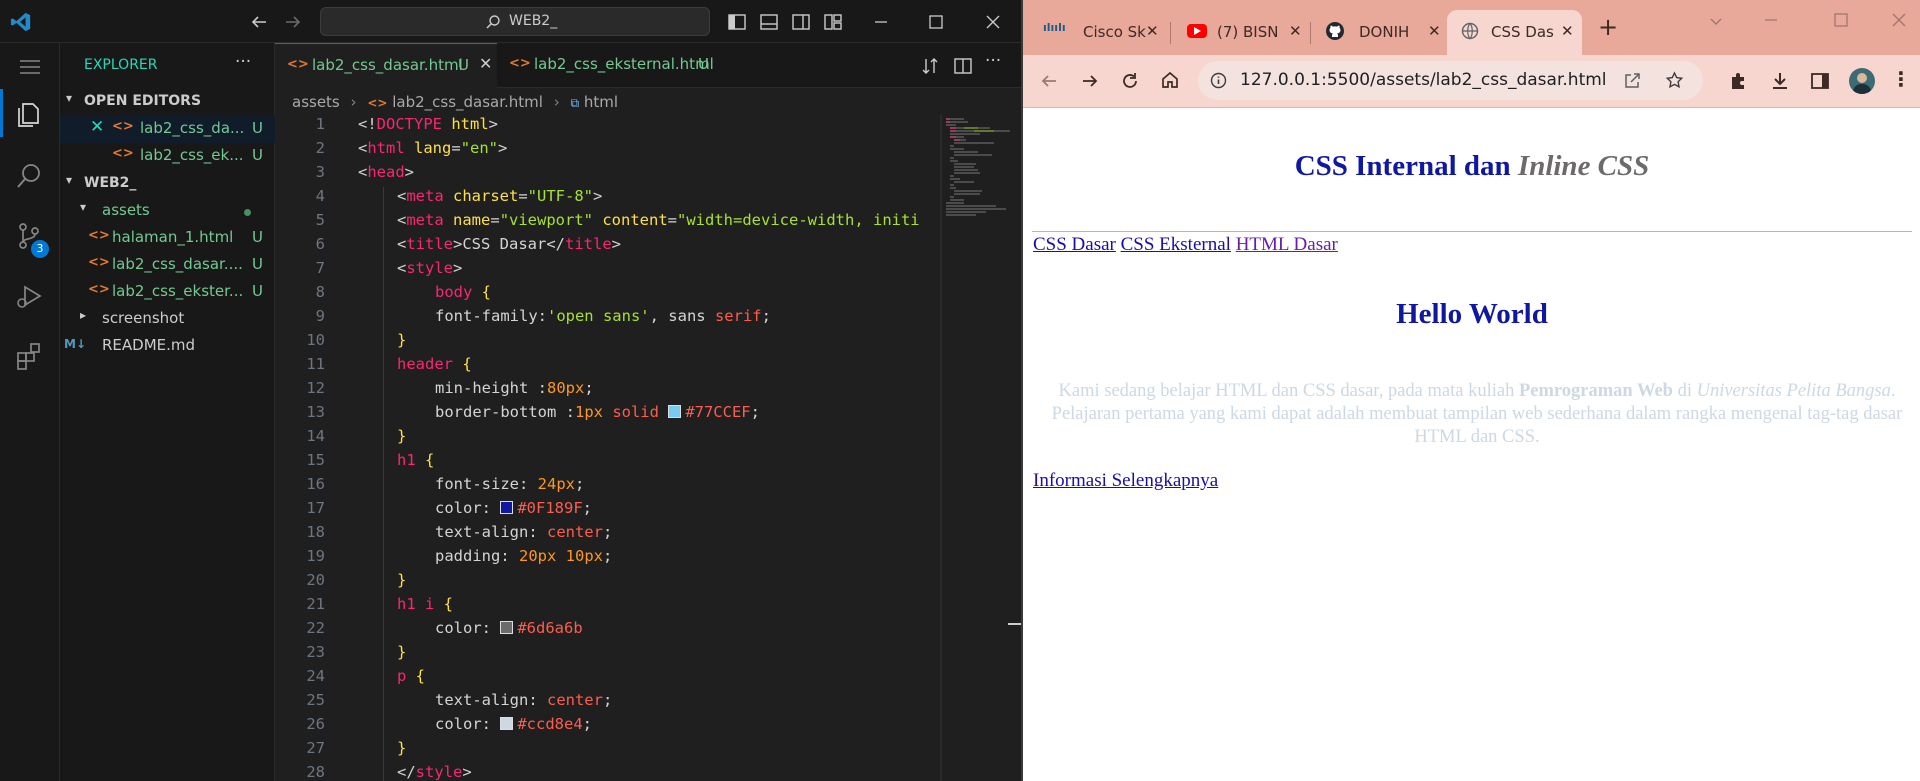 Image resolution: width=1920 pixels, height=781 pixels. What do you see at coordinates (1170, 80) in the screenshot?
I see `home-icon` at bounding box center [1170, 80].